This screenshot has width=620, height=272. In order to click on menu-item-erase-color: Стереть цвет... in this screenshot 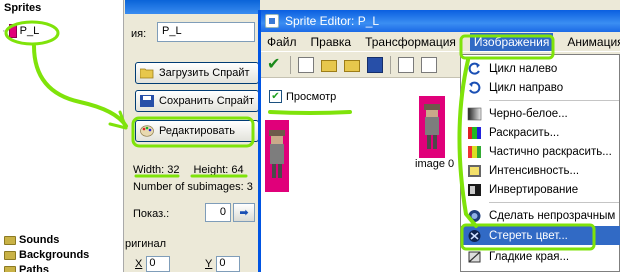, I will do `click(540, 235)`.